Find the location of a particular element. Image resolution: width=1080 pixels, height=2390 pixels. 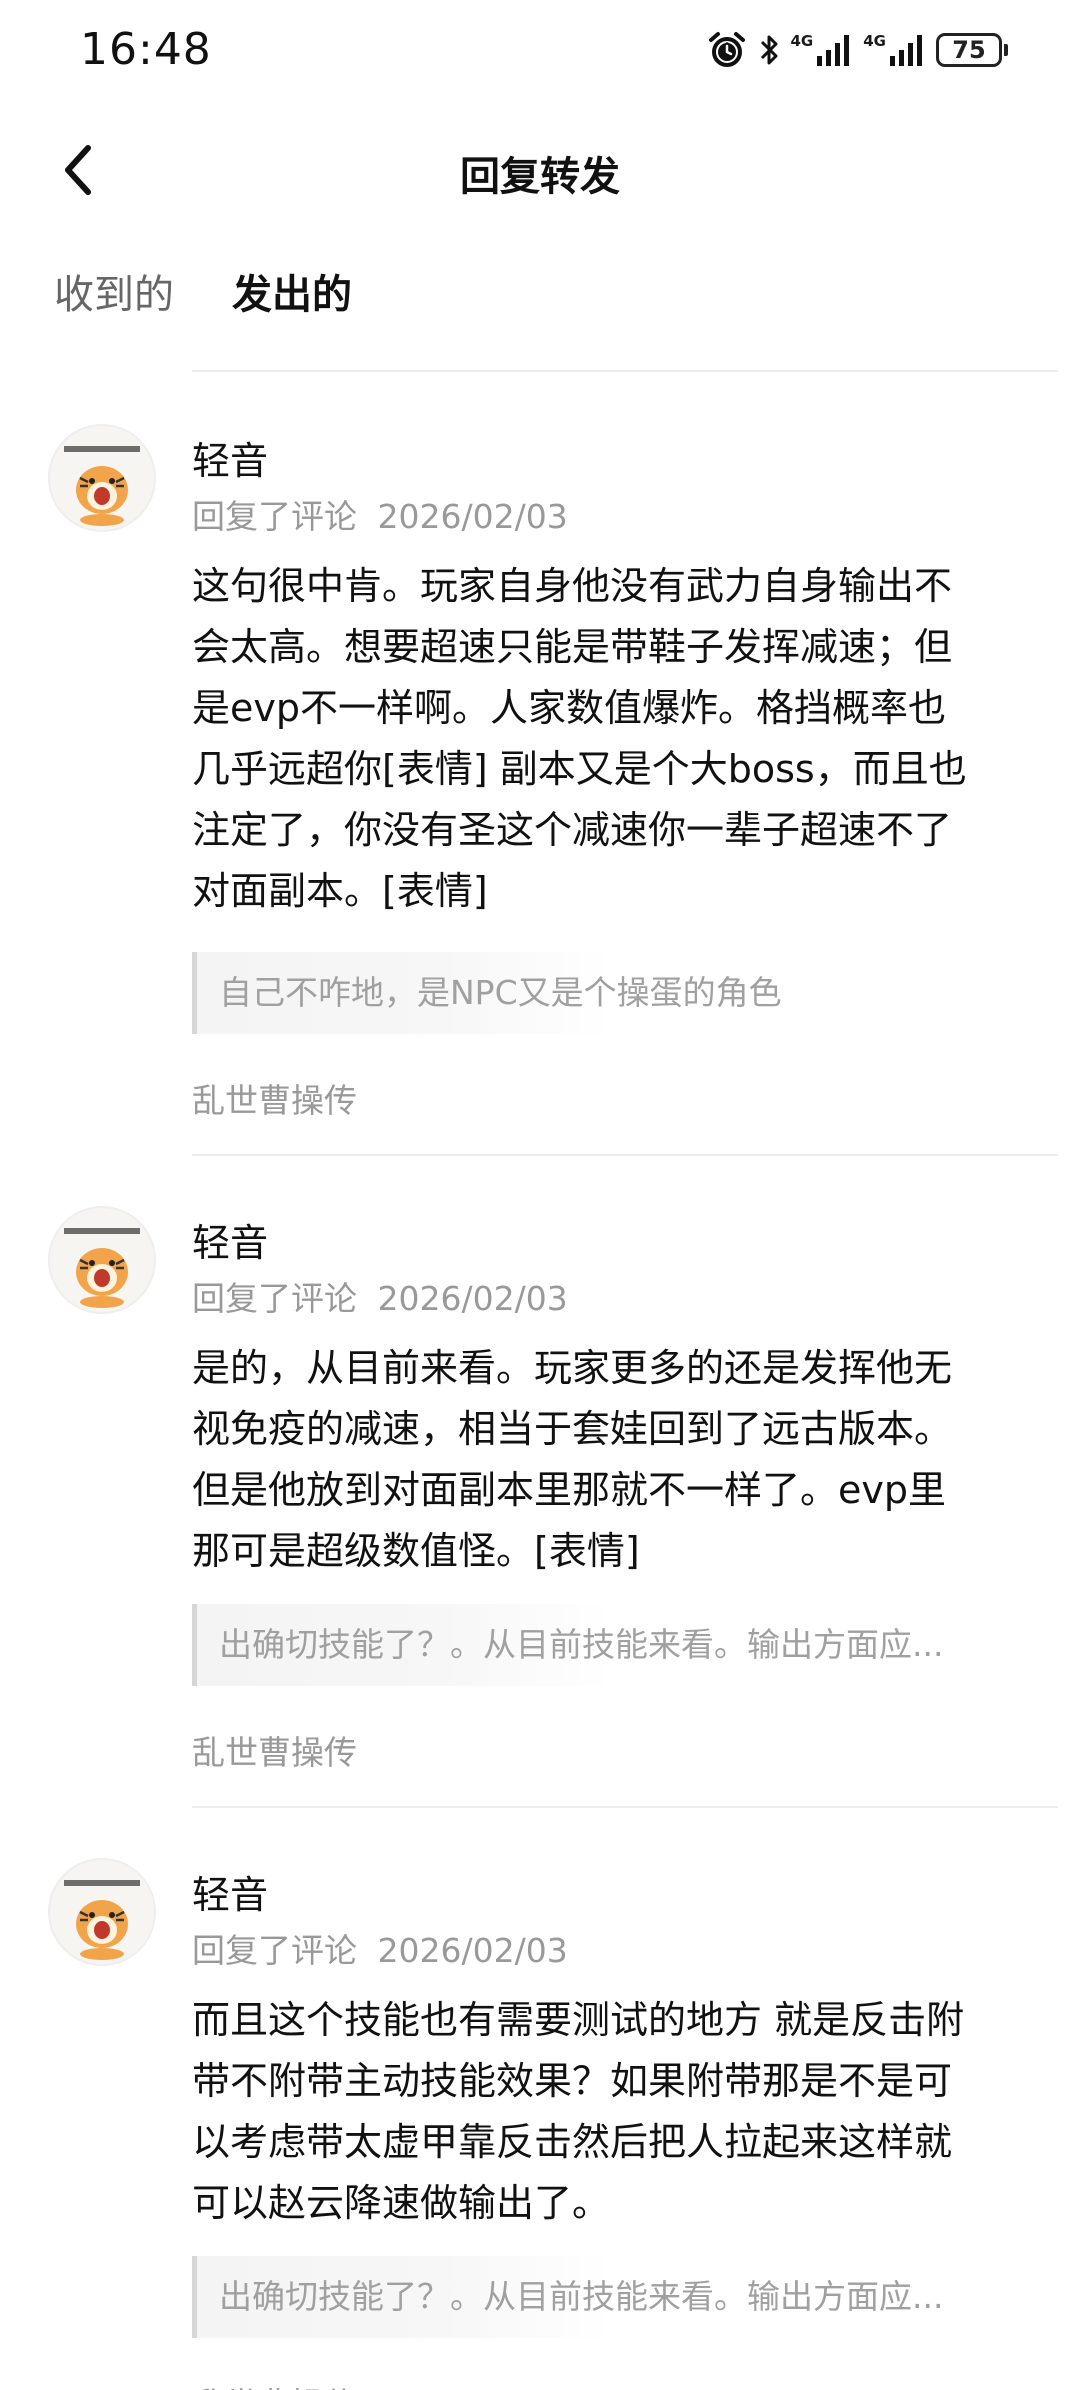

battery-indicator: 75 is located at coordinates (972, 50).